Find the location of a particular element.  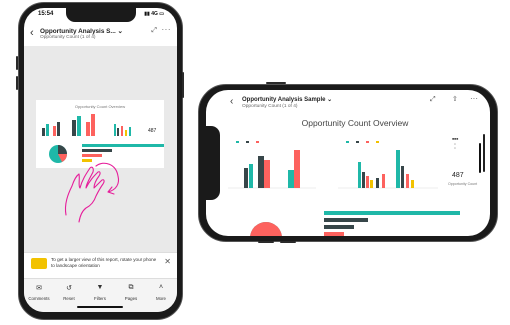

chevron-up-icon: ˄ is located at coordinates (161, 287).